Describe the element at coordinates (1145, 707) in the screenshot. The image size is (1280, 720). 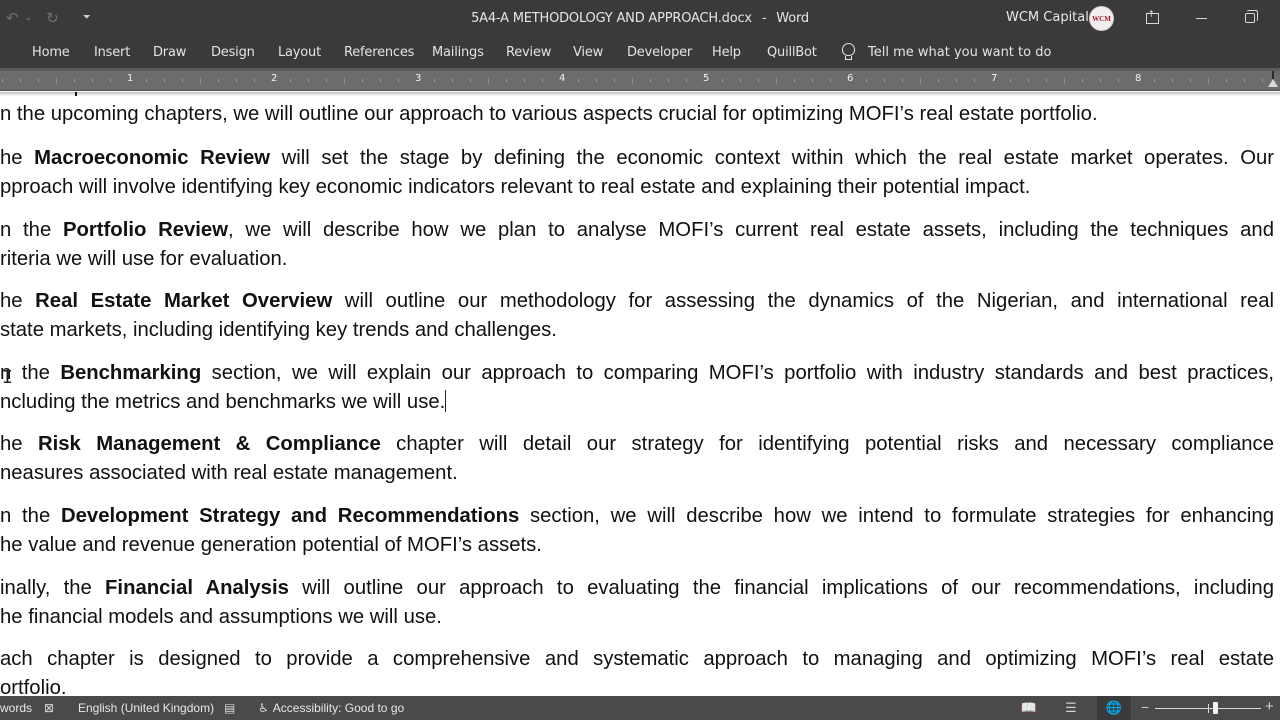
I see `zoom-out-button: −` at that location.